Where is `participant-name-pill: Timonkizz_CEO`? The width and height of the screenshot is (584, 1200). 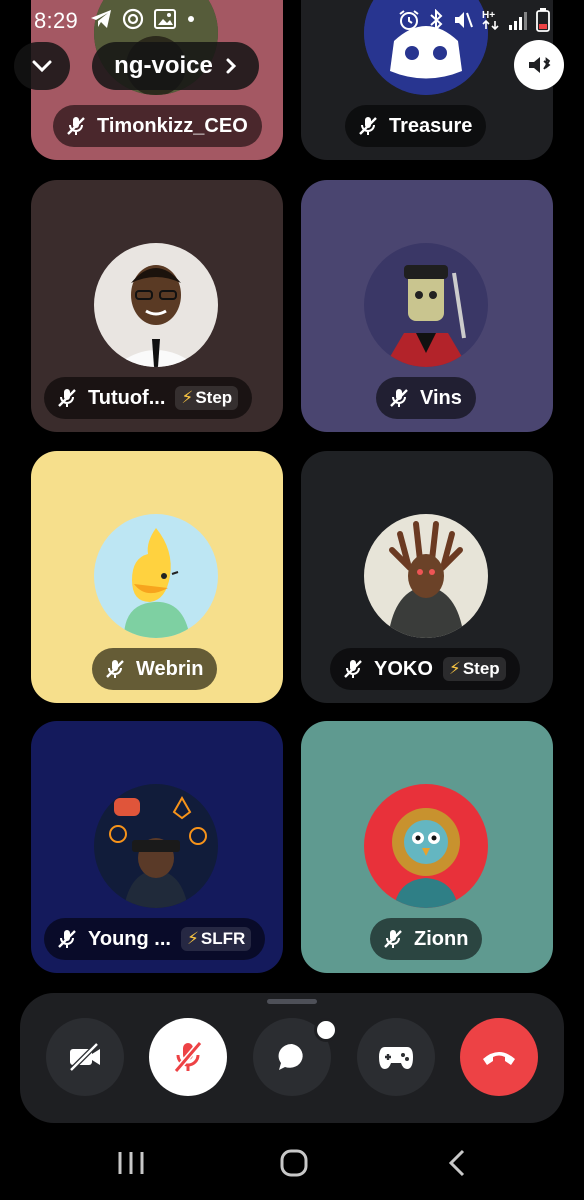
participant-name-pill: Timonkizz_CEO is located at coordinates (157, 126).